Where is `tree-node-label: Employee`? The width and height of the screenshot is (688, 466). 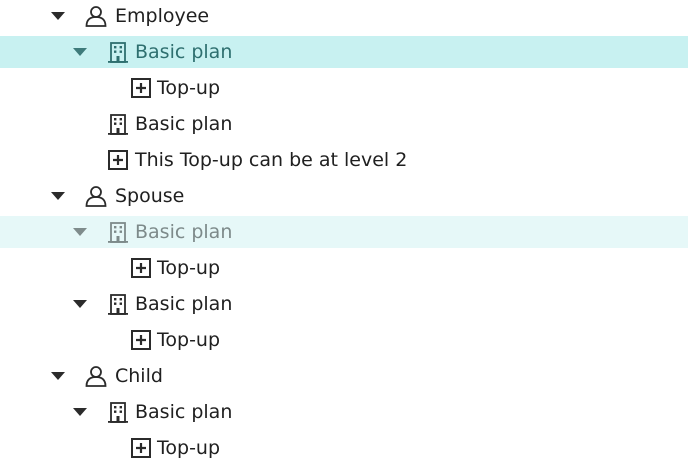 tree-node-label: Employee is located at coordinates (162, 16).